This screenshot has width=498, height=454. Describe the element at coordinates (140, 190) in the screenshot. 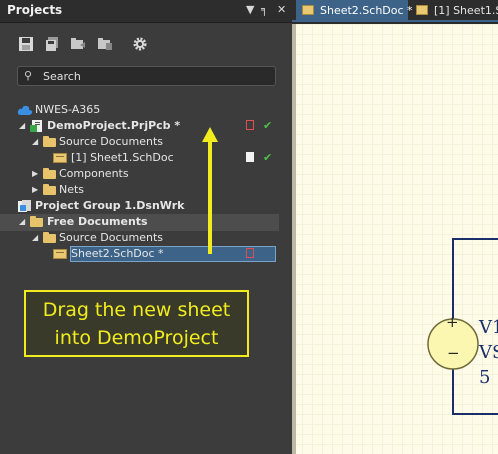

I see `tree-item-nets: ▶ Nets` at that location.